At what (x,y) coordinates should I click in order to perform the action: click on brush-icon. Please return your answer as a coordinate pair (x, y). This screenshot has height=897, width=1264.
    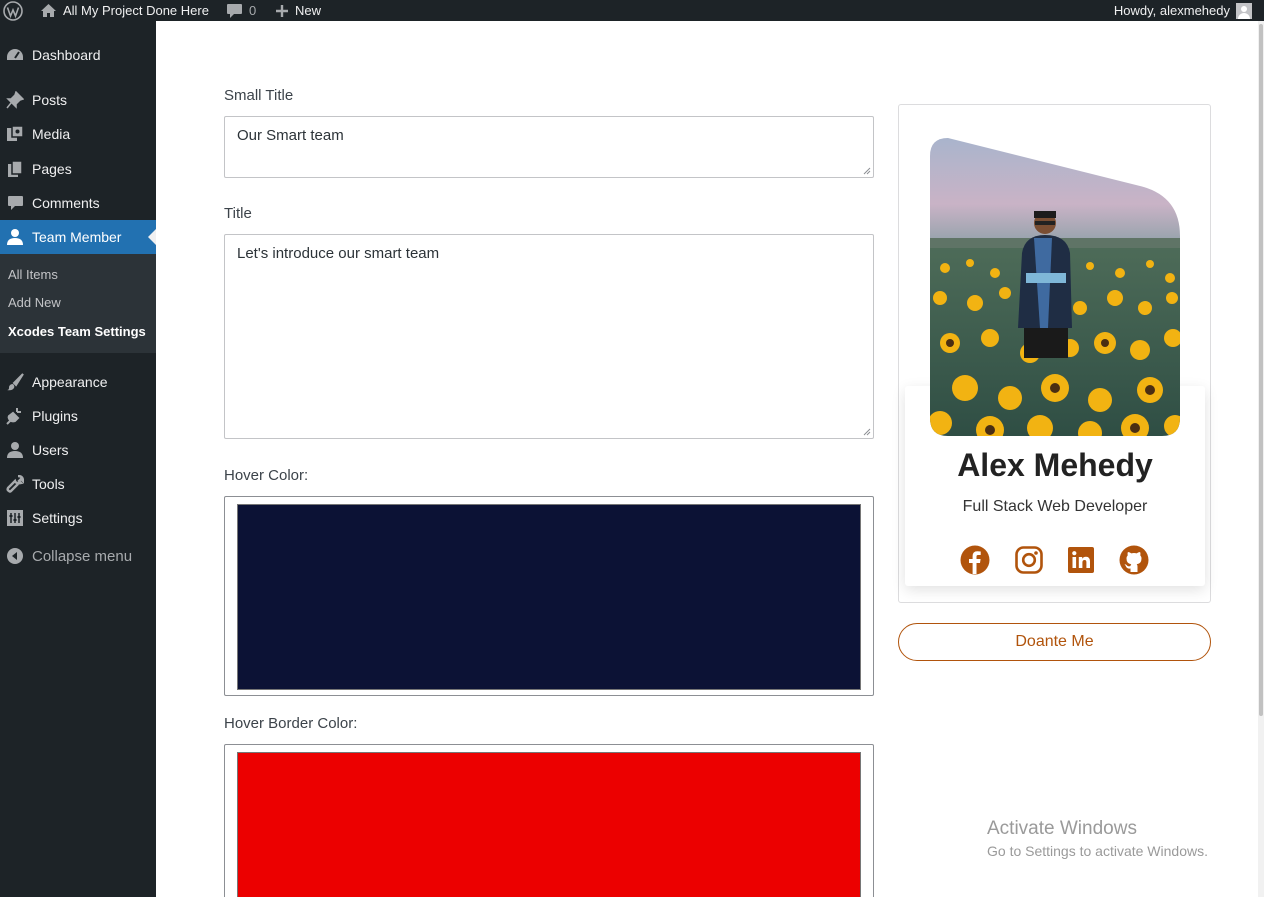
    Looking at the image, I should click on (15, 382).